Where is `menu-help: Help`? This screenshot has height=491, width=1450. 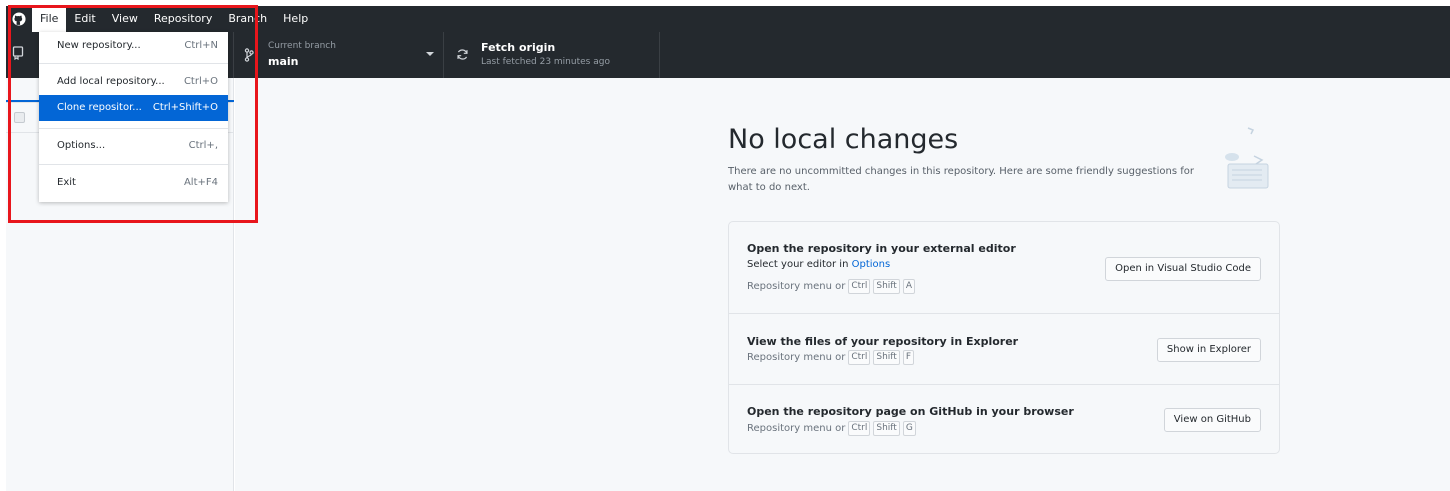
menu-help: Help is located at coordinates (295, 19).